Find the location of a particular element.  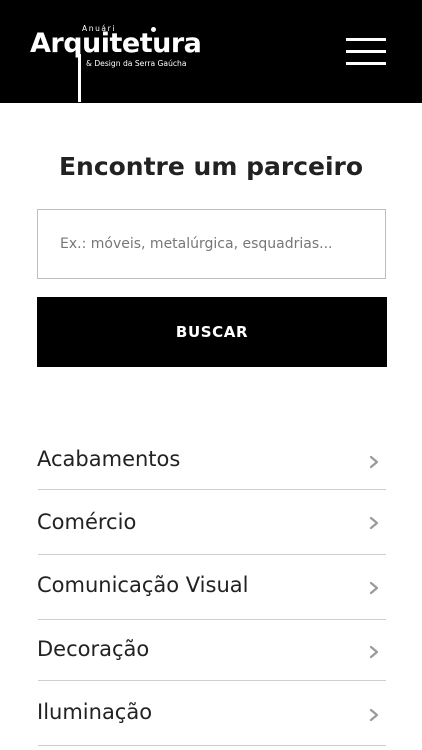

category-item-comunicacao-visual: Comunicação Visual is located at coordinates (211, 596).